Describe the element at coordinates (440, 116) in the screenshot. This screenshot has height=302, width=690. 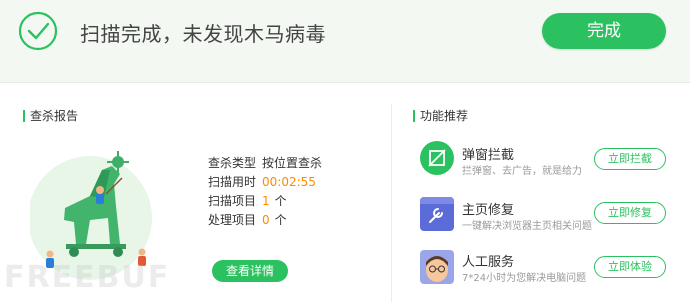
I see `features-section-title: 功能推荐` at that location.